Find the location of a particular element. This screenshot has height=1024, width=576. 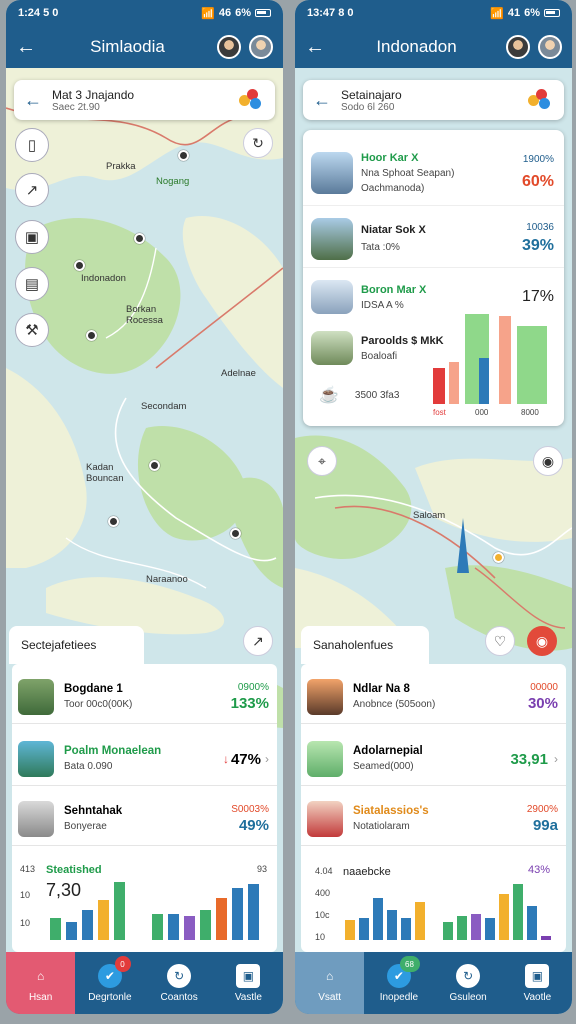

card-icon: ▣ is located at coordinates (537, 975).